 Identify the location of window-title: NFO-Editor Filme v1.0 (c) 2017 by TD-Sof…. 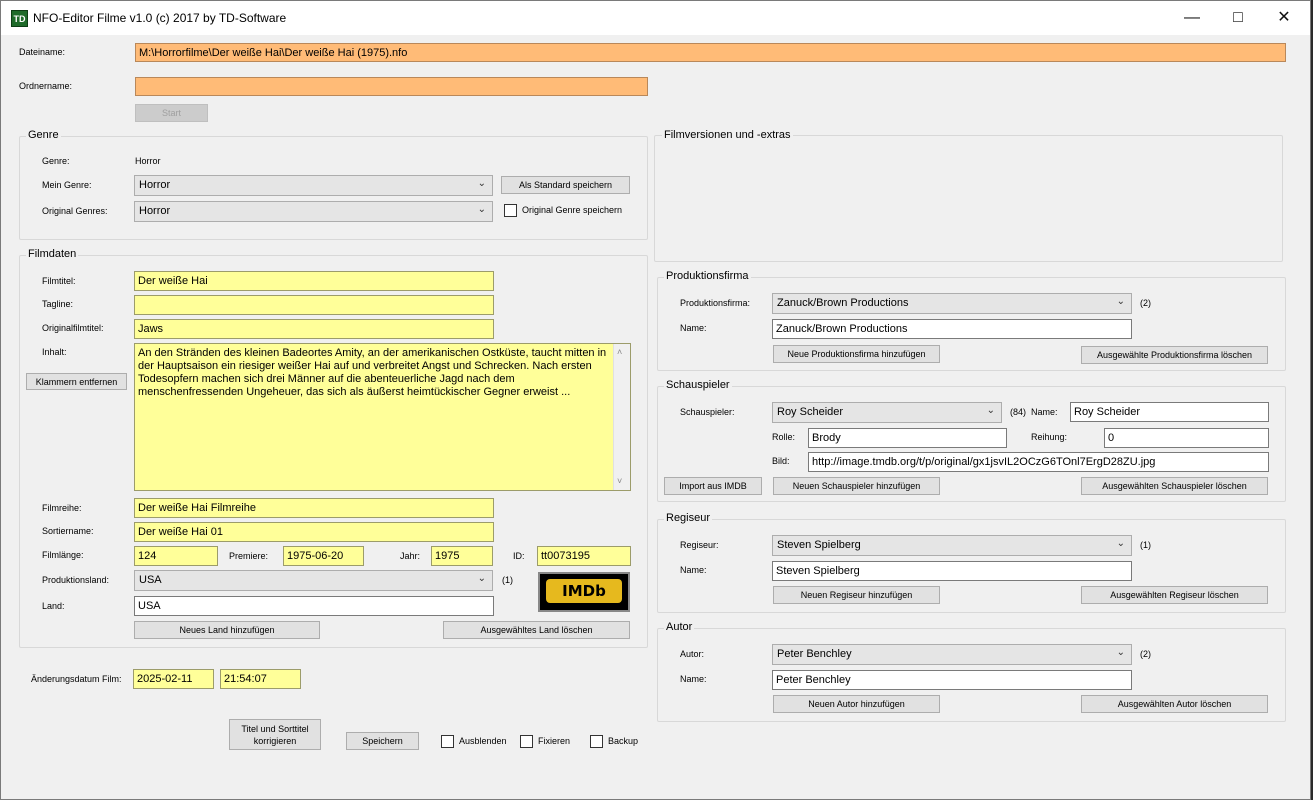
(160, 18).